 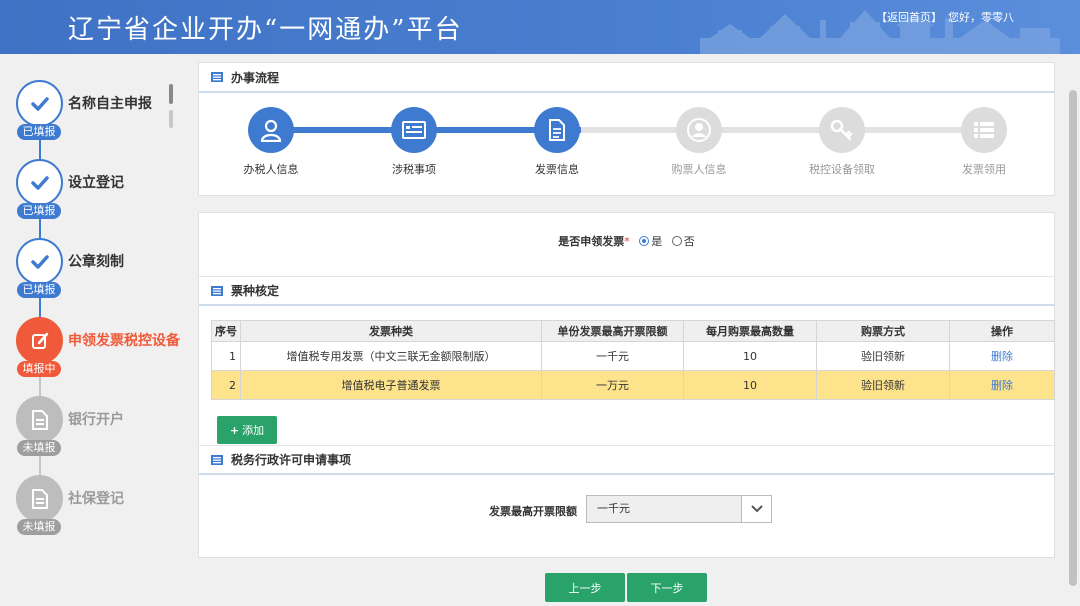 What do you see at coordinates (664, 509) in the screenshot?
I see `invoice-limit-select: 一千元` at bounding box center [664, 509].